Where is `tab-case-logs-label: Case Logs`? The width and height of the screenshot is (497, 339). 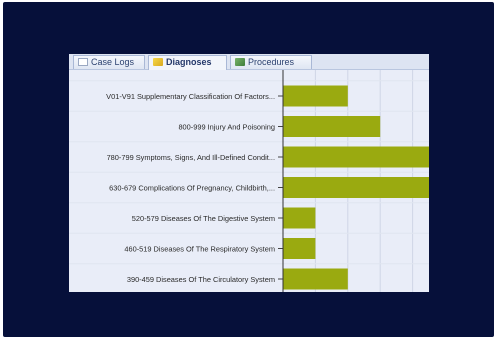
tab-case-logs-label: Case Logs is located at coordinates (113, 62).